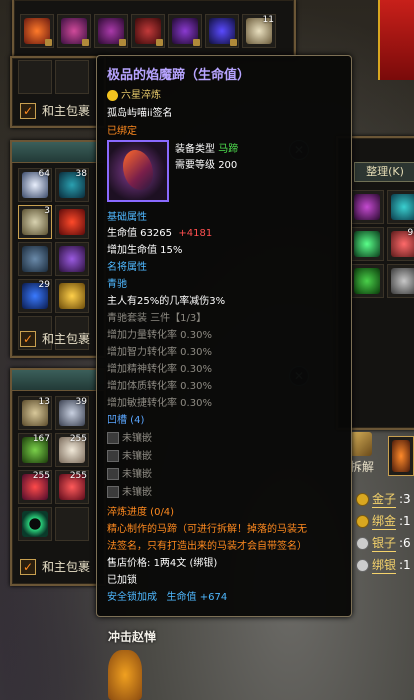 The width and height of the screenshot is (414, 700). I want to click on bag-grid: 98, so click(382, 244).